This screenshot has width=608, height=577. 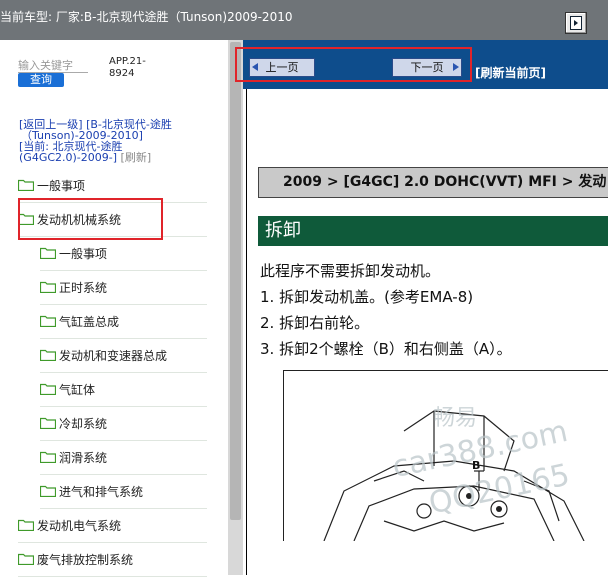 I want to click on app-id: APP.21- 8924, so click(x=127, y=67).